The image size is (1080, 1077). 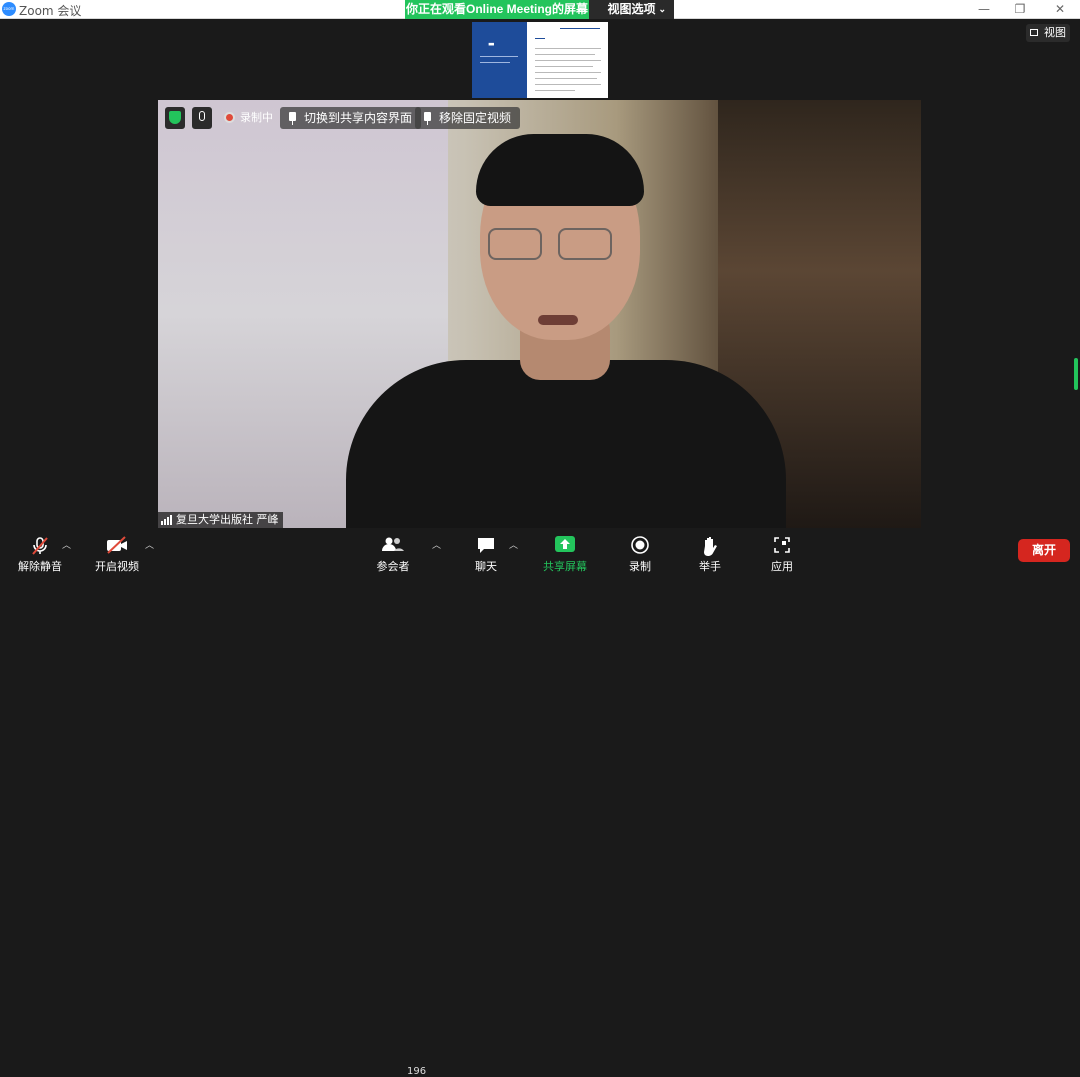 I want to click on switch-to-share-label: 切换到共享内容界面, so click(x=358, y=118).